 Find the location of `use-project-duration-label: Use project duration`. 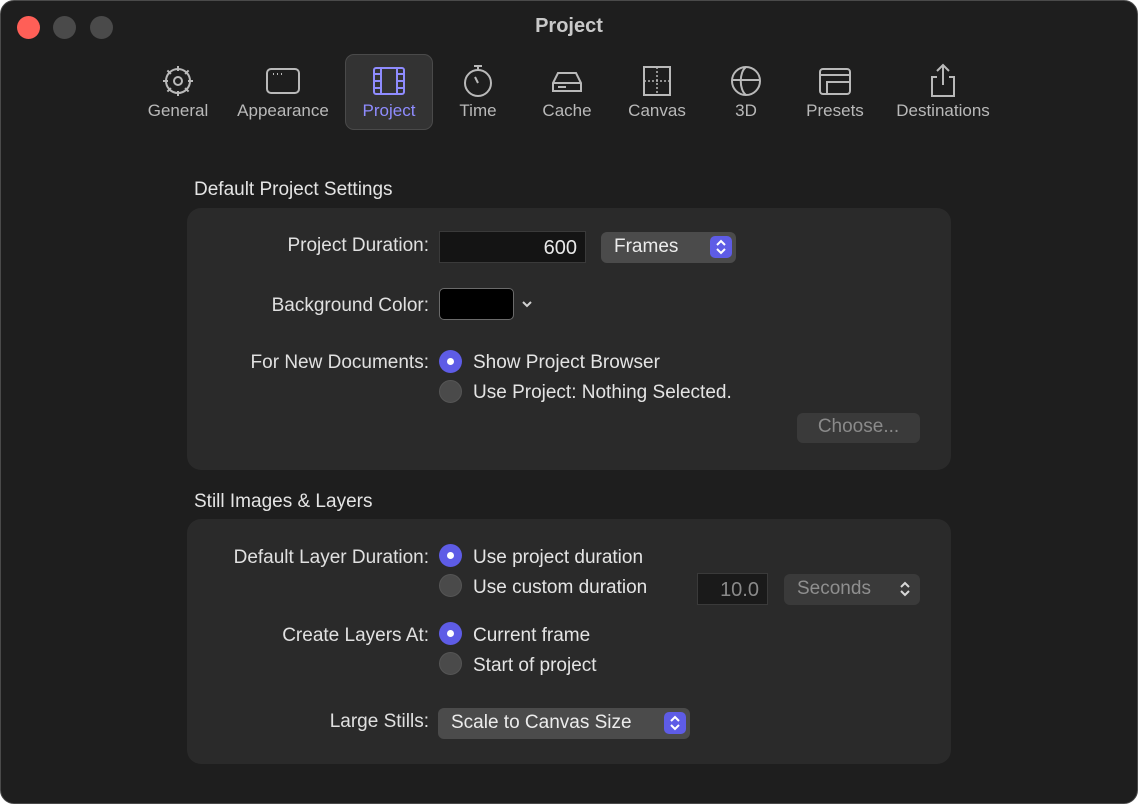

use-project-duration-label: Use project duration is located at coordinates (558, 558).